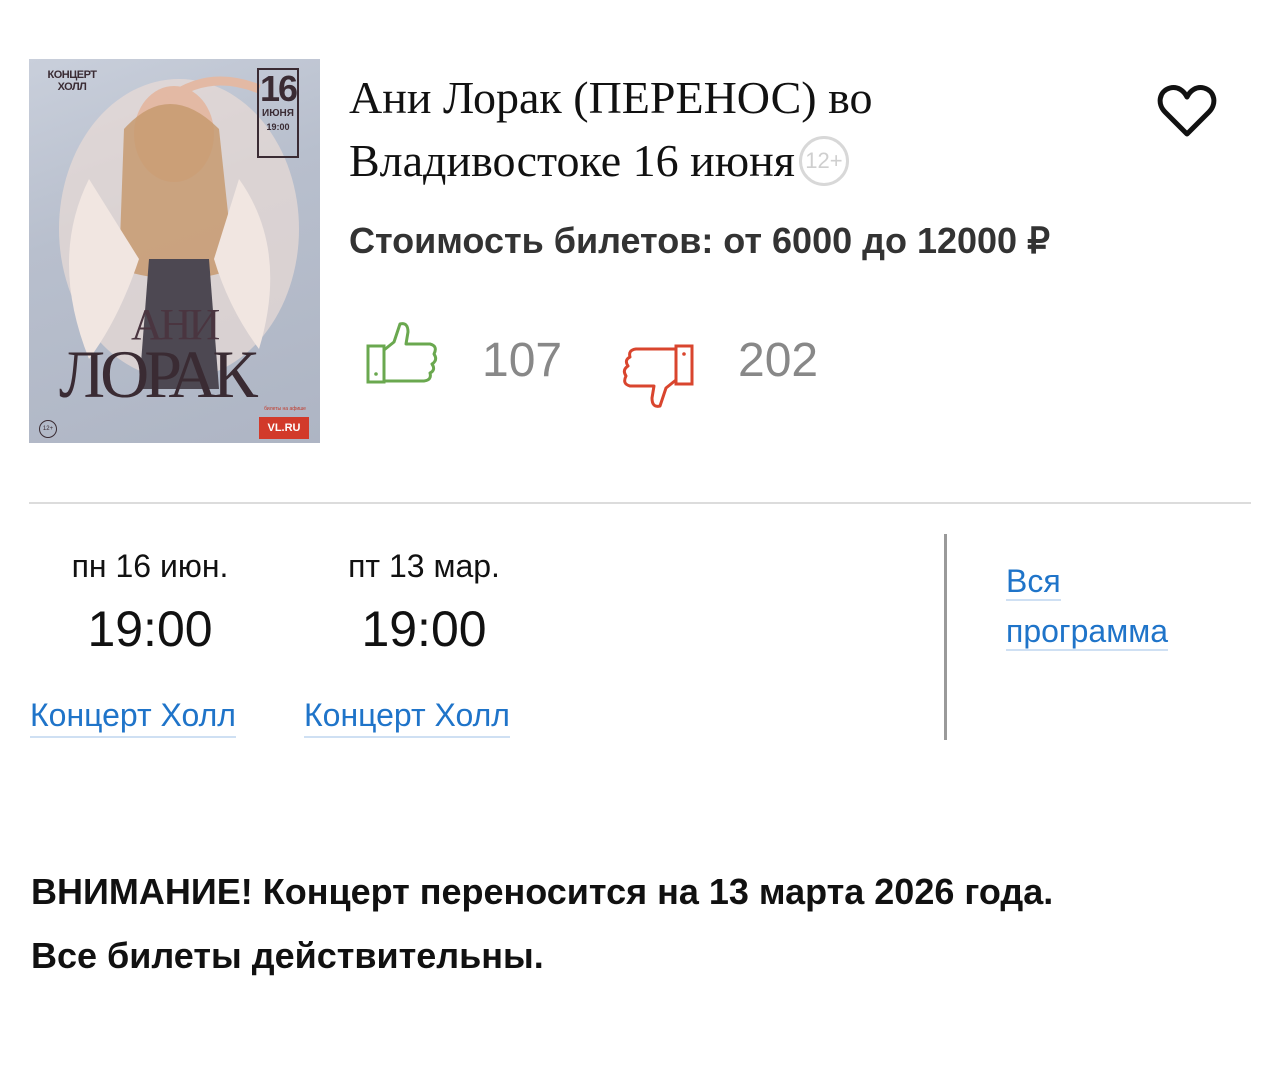  Describe the element at coordinates (158, 374) in the screenshot. I see `poster-name-line2: ЛОРАК` at that location.